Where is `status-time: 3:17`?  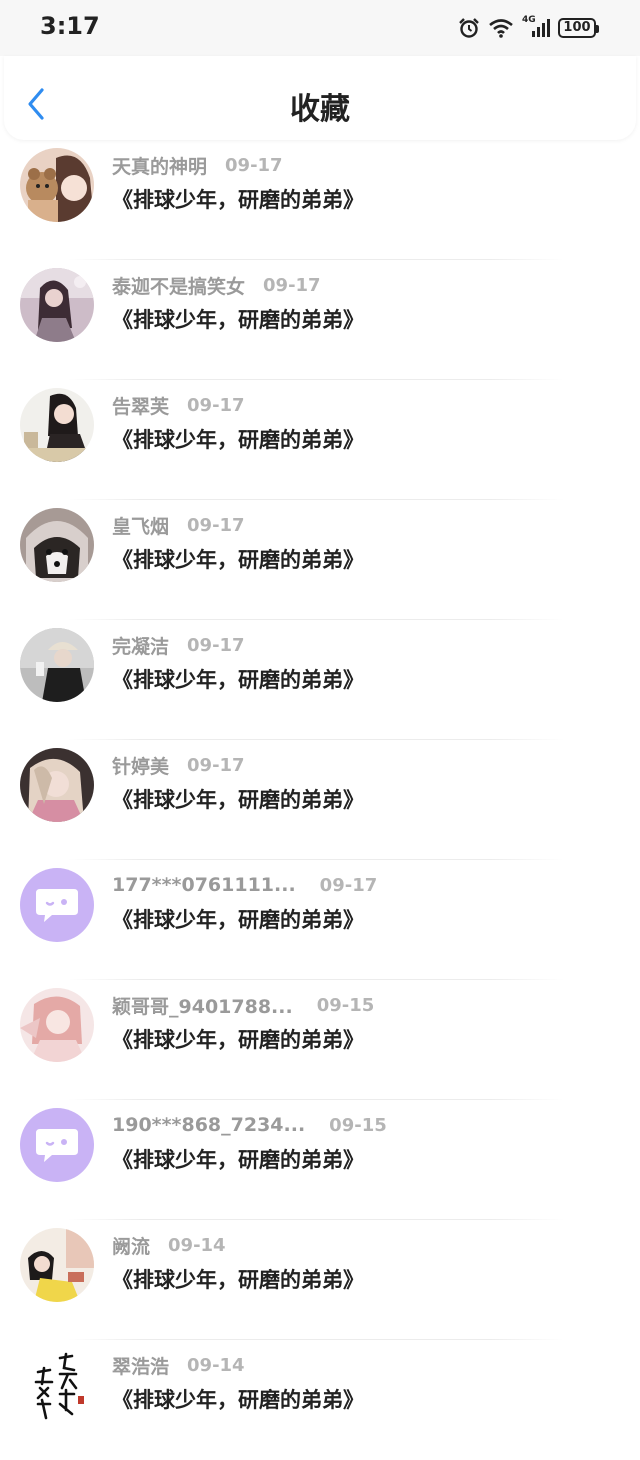
status-time: 3:17 is located at coordinates (70, 26).